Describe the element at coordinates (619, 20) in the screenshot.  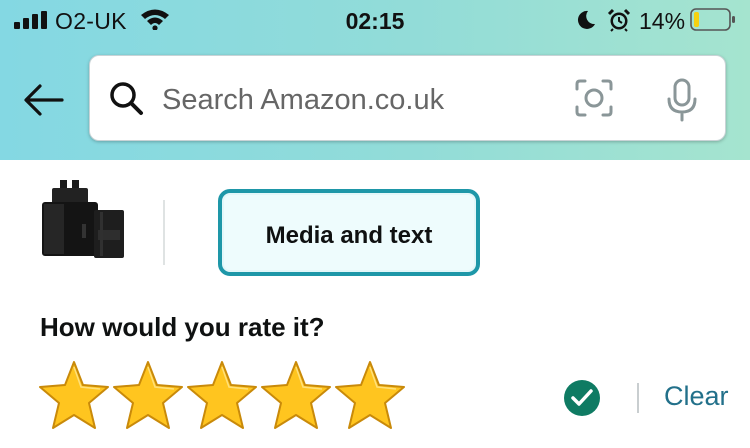
I see `alarm-icon` at that location.